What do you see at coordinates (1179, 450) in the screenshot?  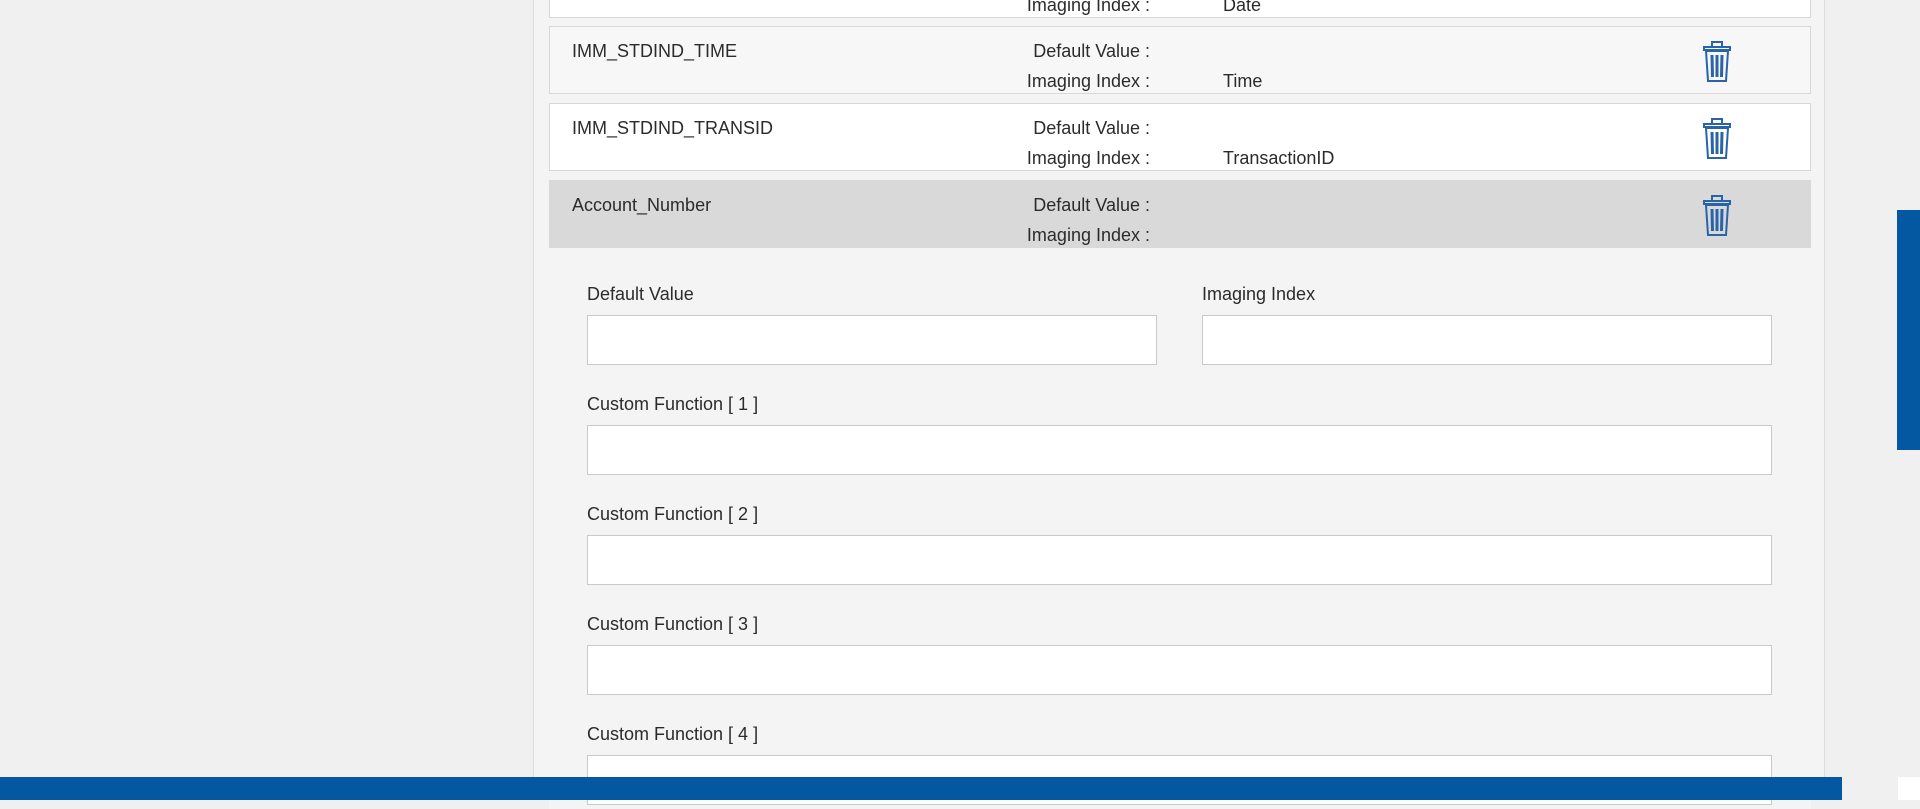 I see `custom-function-1-input` at bounding box center [1179, 450].